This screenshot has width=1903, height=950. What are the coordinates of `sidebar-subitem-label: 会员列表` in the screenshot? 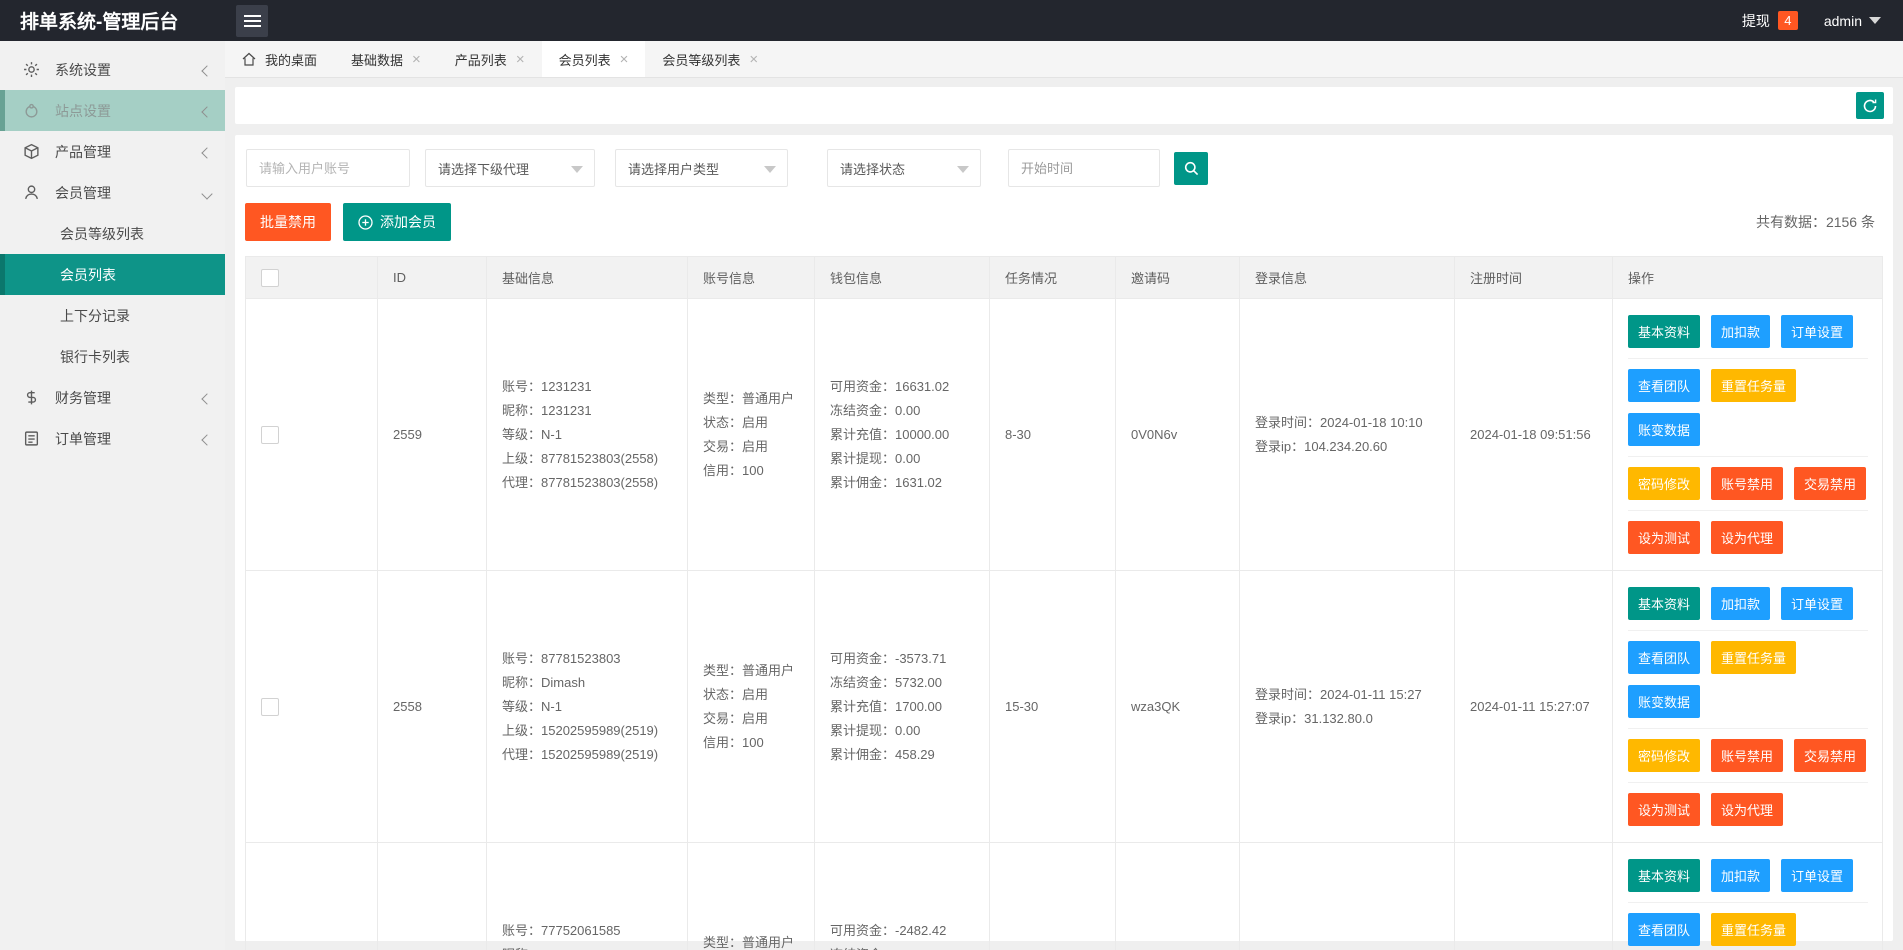 It's located at (88, 274).